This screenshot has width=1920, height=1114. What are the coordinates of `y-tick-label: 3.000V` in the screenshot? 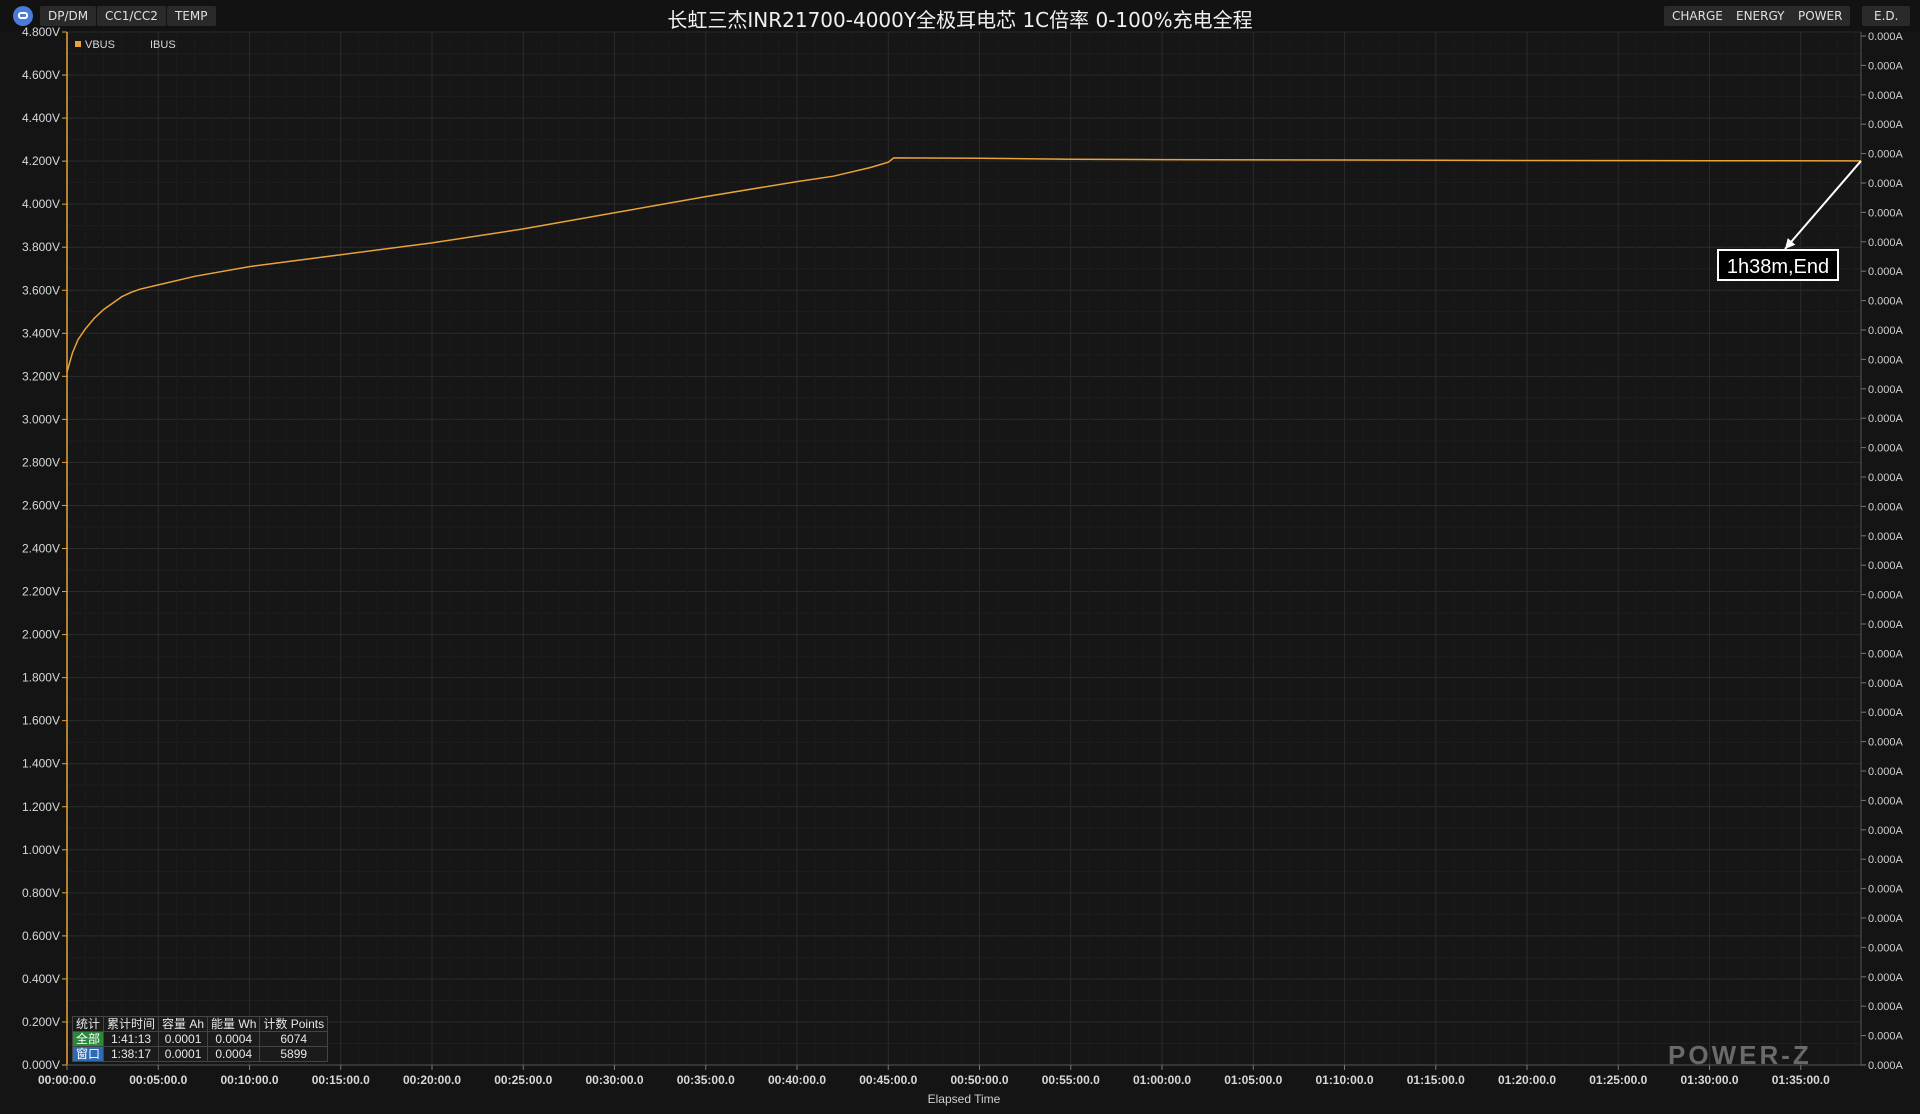 It's located at (41, 419).